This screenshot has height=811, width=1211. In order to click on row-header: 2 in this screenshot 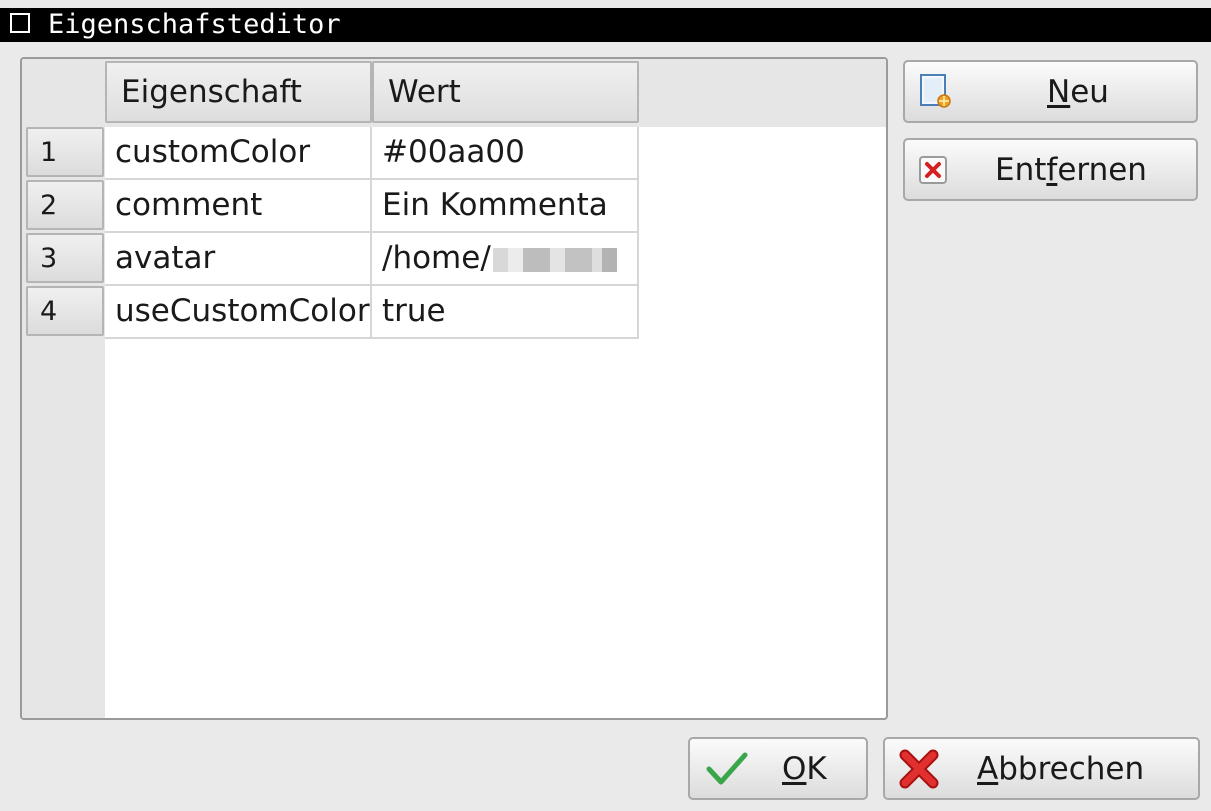, I will do `click(65, 205)`.